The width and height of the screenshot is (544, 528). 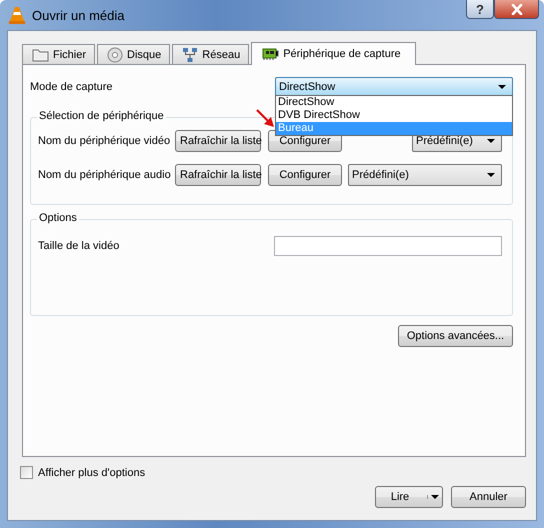 I want to click on capture-mode-label: Mode de capture, so click(x=71, y=87).